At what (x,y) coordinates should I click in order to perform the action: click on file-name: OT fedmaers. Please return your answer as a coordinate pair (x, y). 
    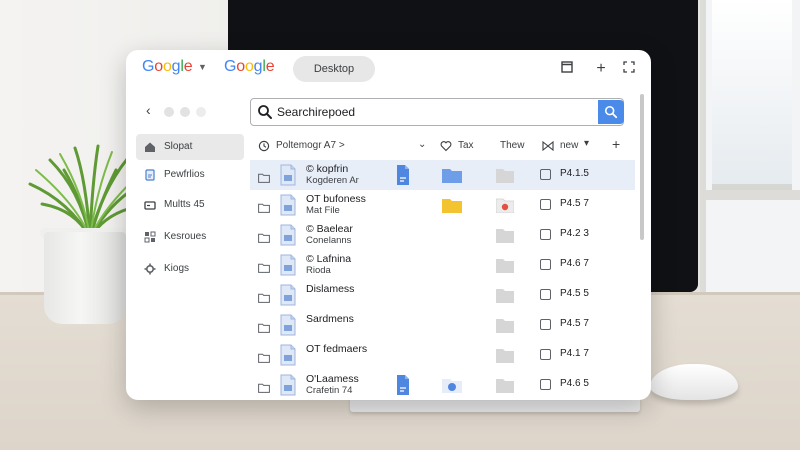
    Looking at the image, I should click on (337, 349).